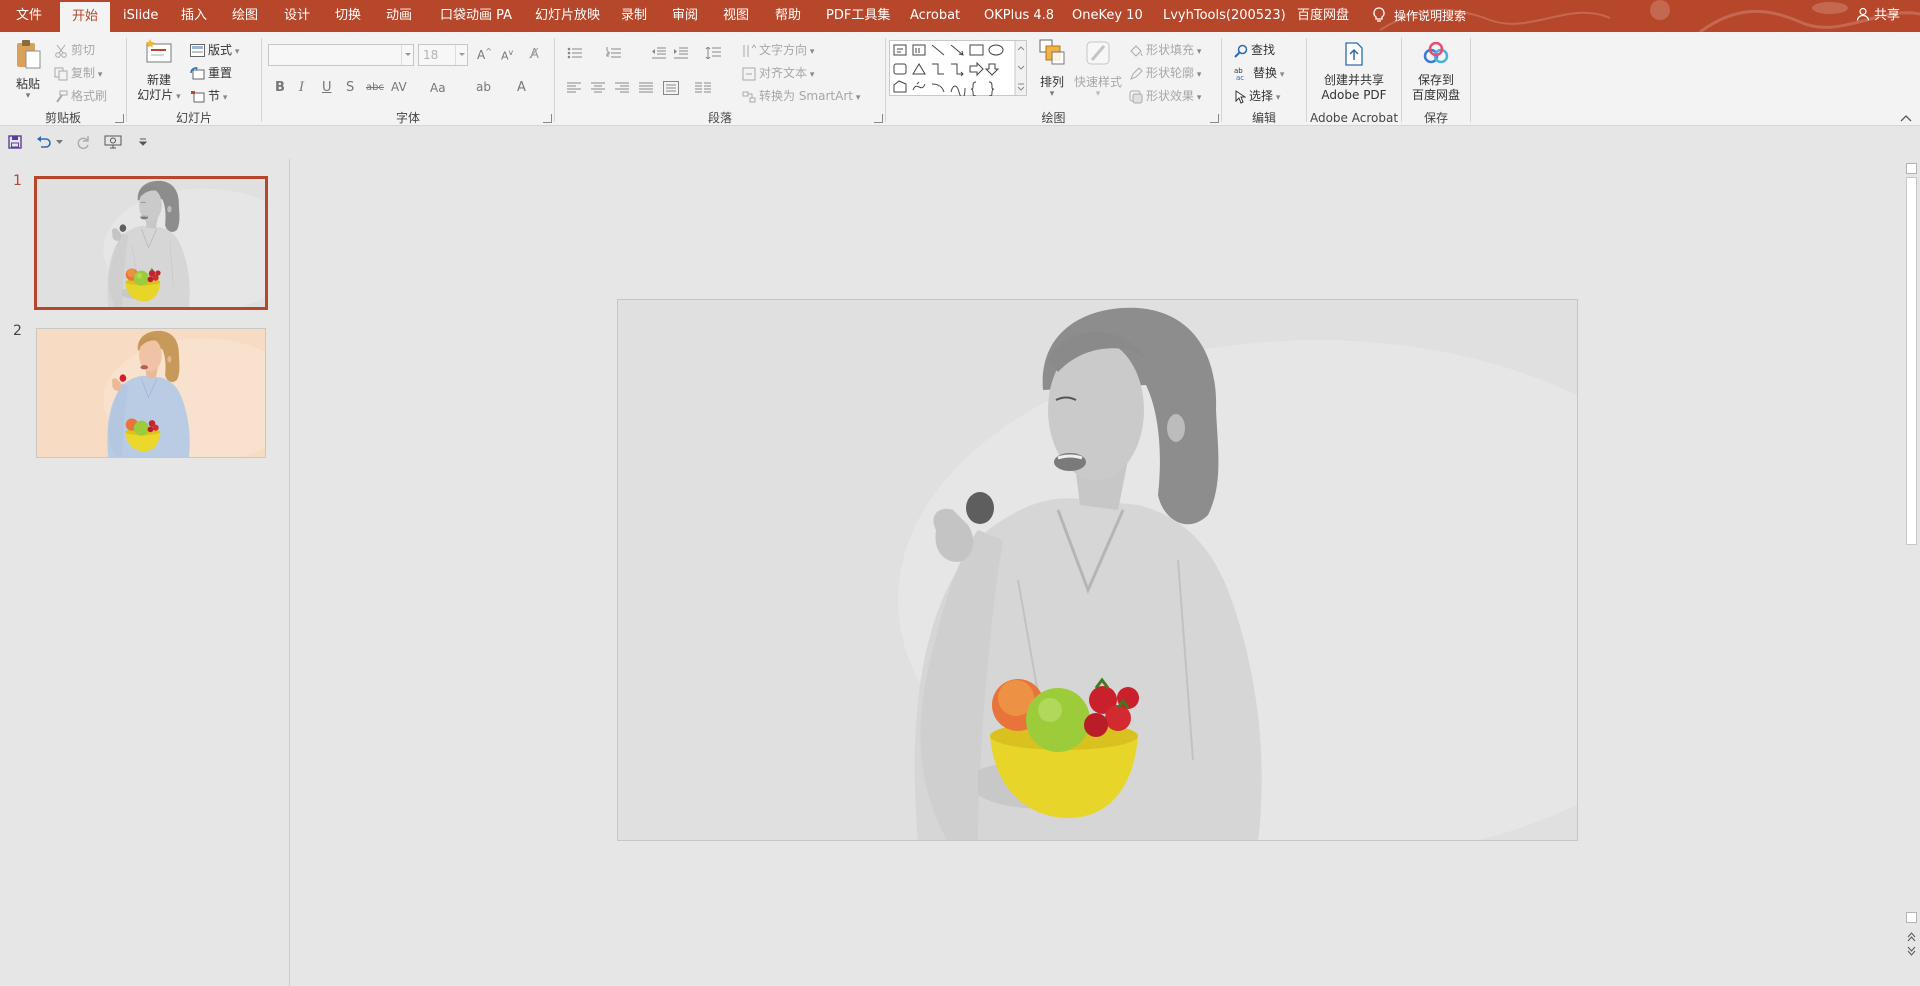 The image size is (1920, 986). What do you see at coordinates (598, 88) in the screenshot?
I see `align-center-icon` at bounding box center [598, 88].